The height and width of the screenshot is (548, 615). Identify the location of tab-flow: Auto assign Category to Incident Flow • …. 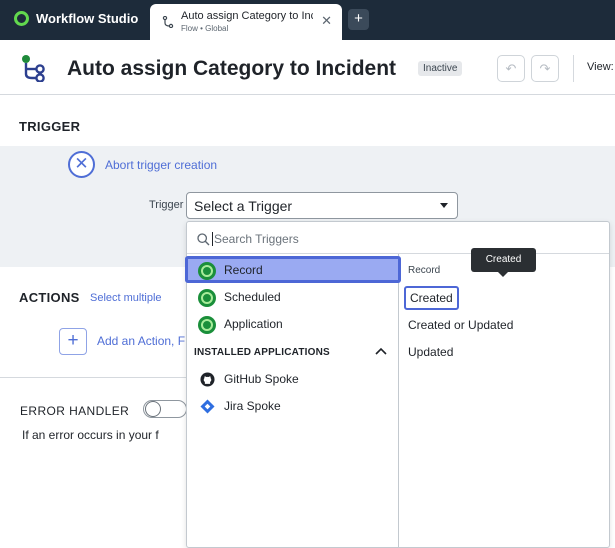
(246, 22).